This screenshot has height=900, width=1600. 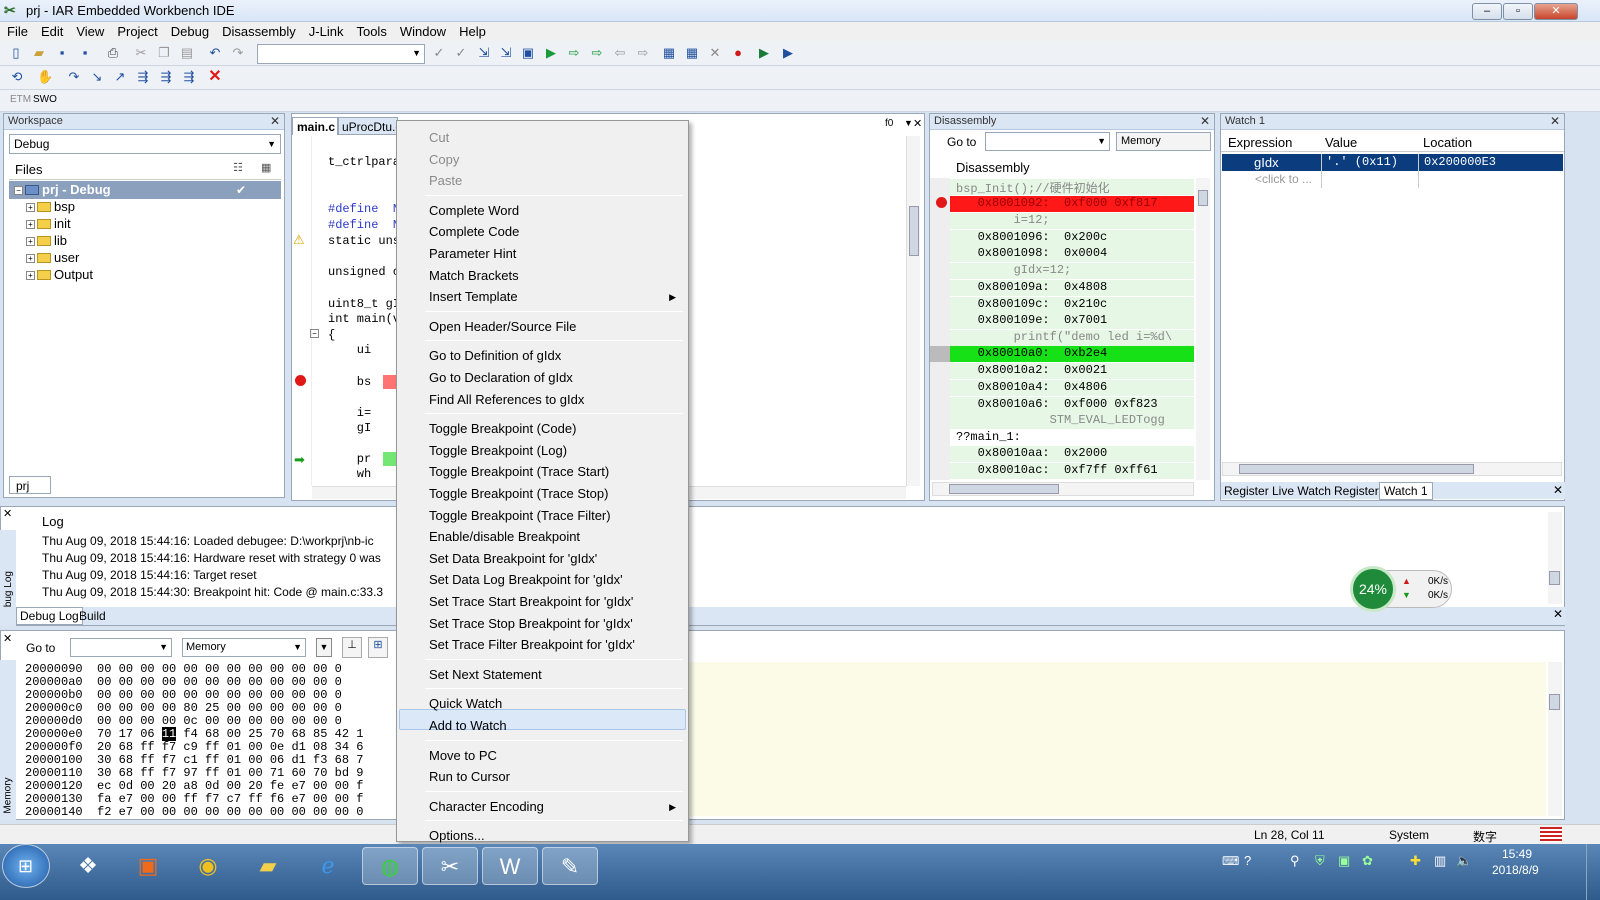 I want to click on run-to-cursor-icon: ⇶, so click(x=166, y=77).